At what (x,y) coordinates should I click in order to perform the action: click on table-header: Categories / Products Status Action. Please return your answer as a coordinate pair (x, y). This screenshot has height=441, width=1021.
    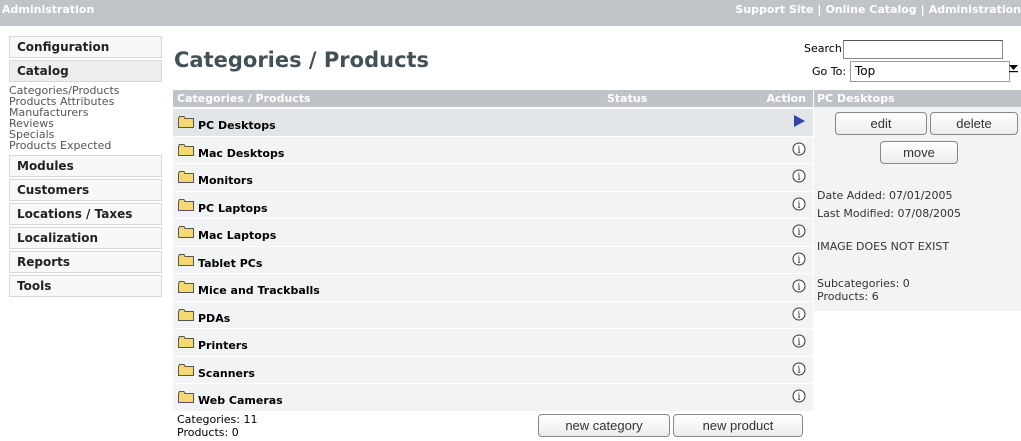
    Looking at the image, I should click on (493, 98).